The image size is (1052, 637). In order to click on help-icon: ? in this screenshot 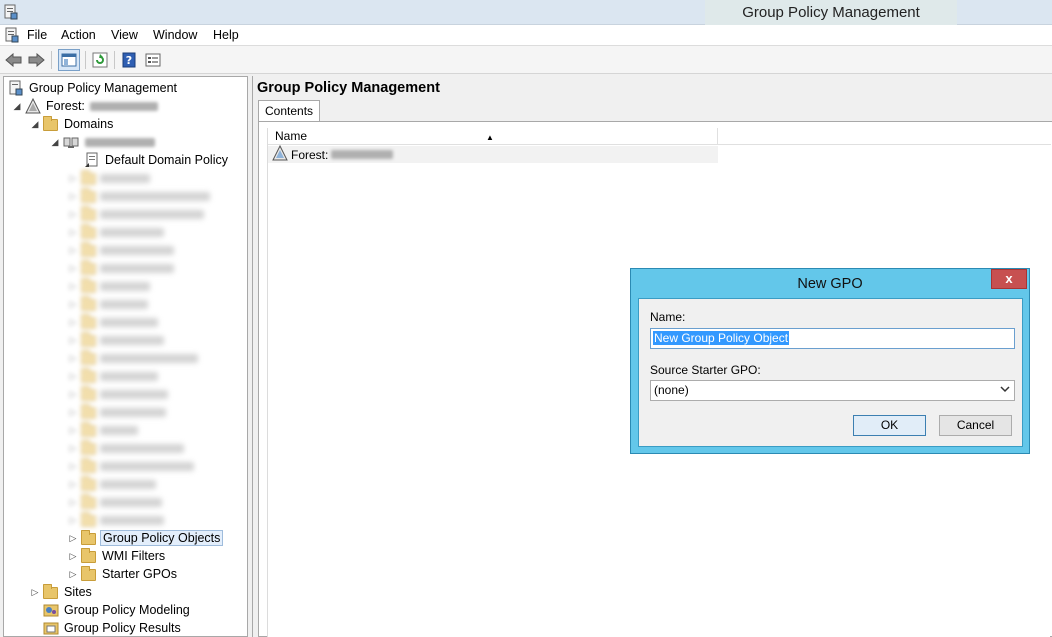, I will do `click(129, 60)`.